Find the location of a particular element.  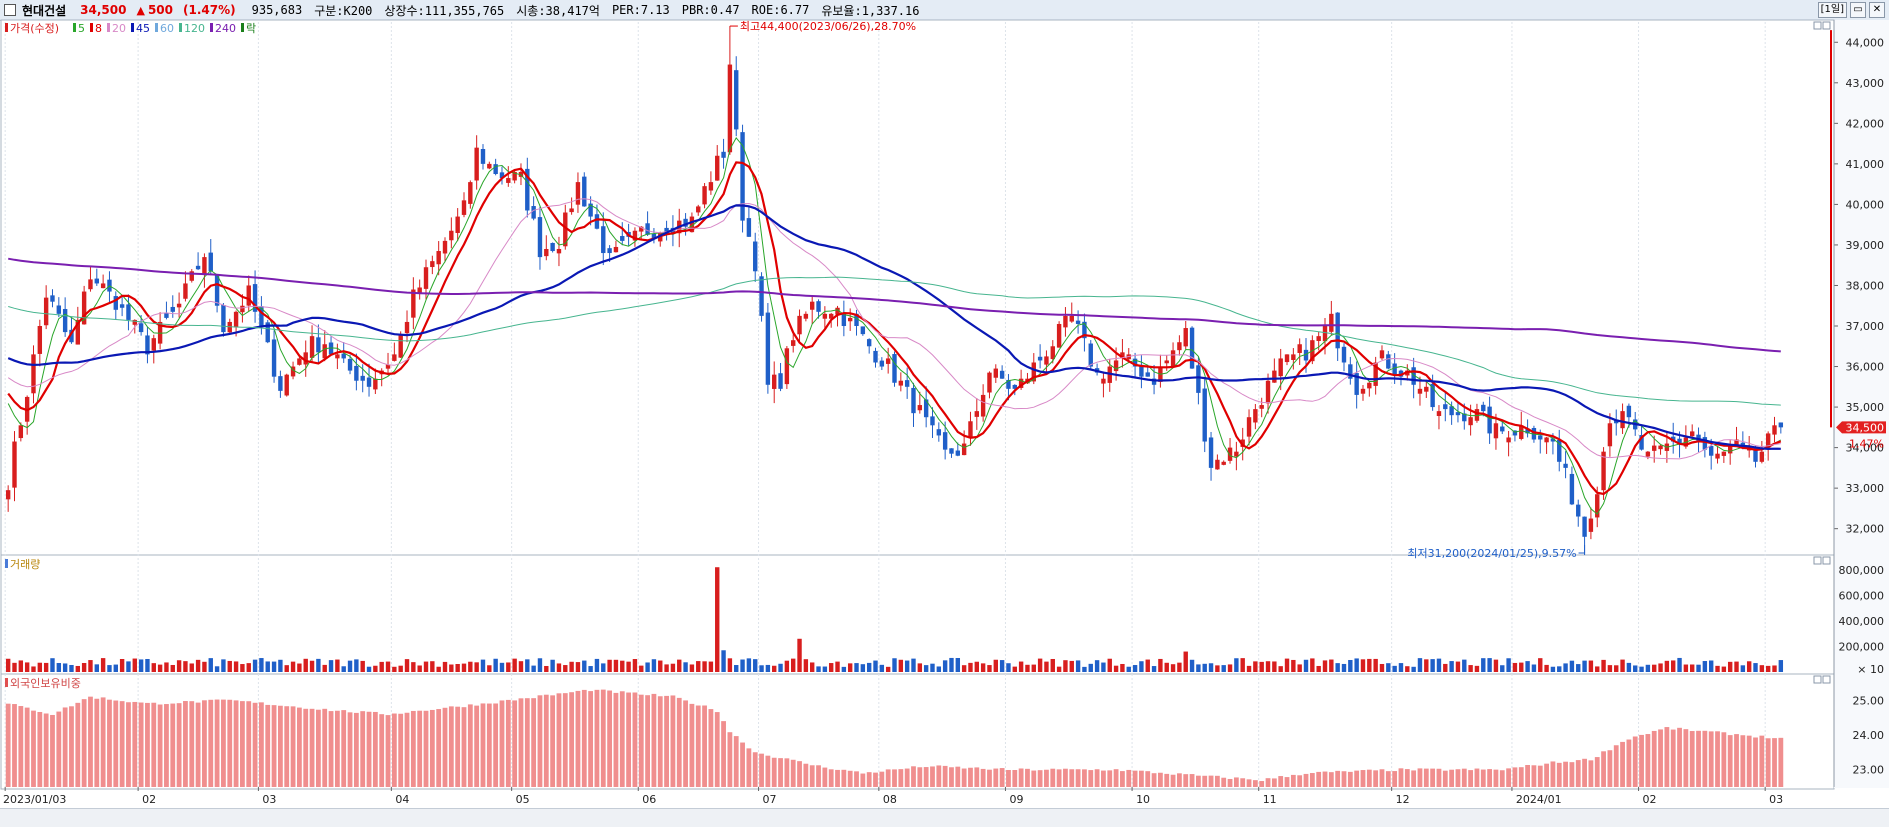

legend-label: 락 is located at coordinates (251, 28).